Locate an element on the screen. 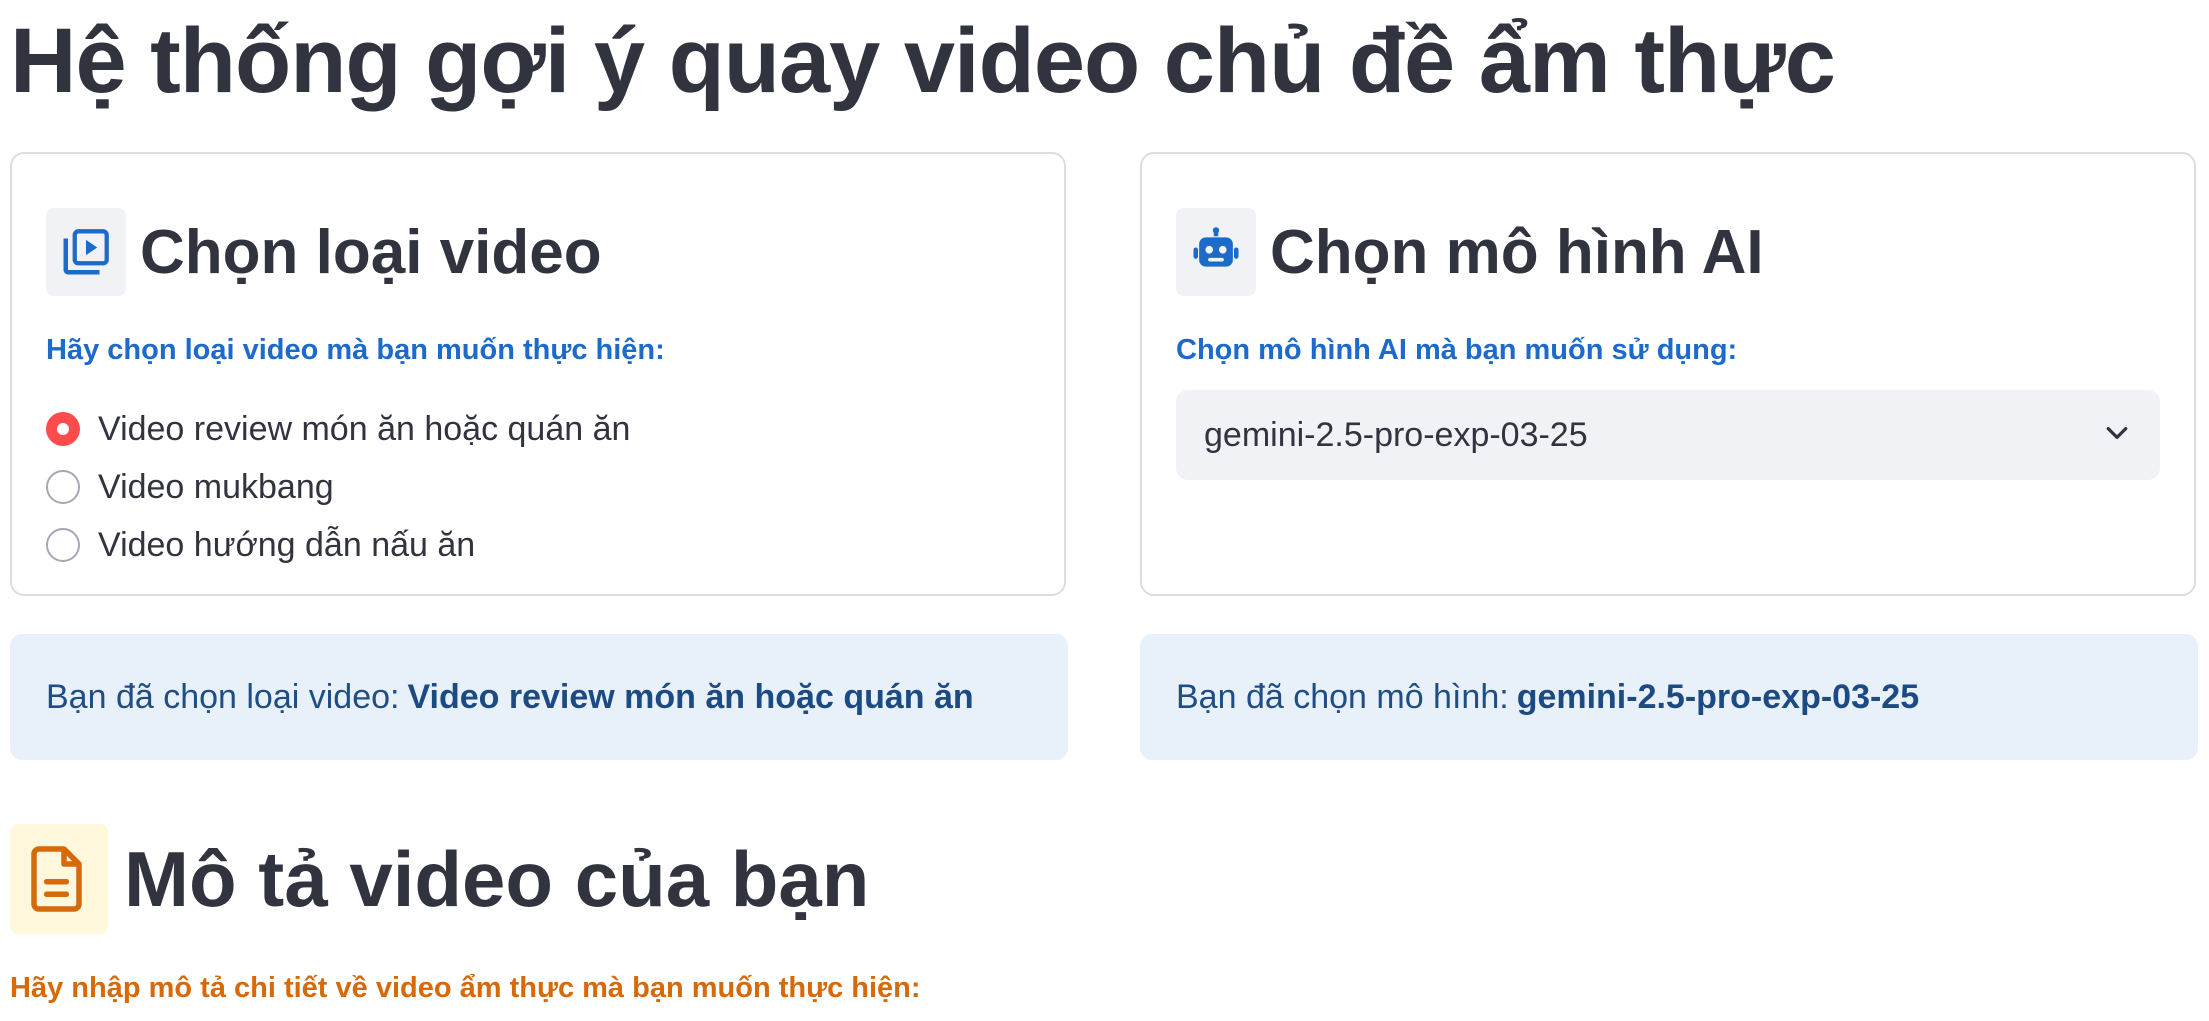 The image size is (2209, 1021). robot-icon is located at coordinates (1216, 252).